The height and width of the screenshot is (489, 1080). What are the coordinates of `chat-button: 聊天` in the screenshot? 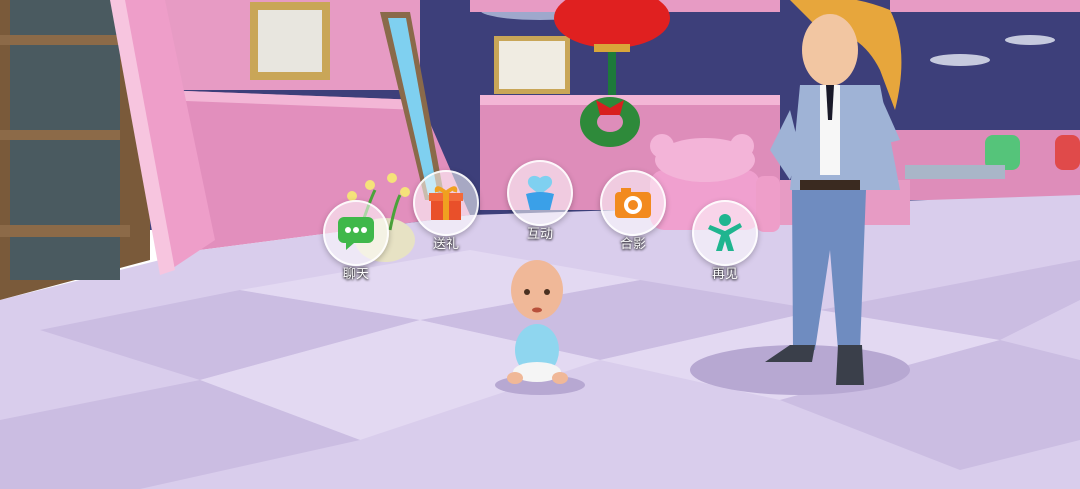 It's located at (356, 241).